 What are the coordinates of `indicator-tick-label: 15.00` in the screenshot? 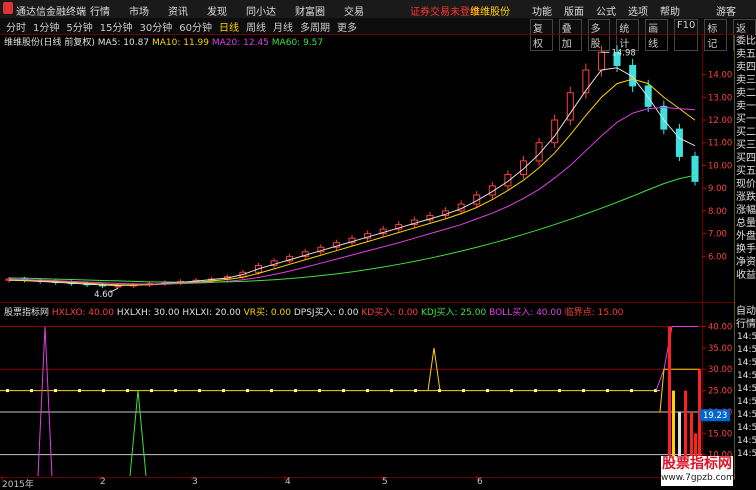 It's located at (720, 434).